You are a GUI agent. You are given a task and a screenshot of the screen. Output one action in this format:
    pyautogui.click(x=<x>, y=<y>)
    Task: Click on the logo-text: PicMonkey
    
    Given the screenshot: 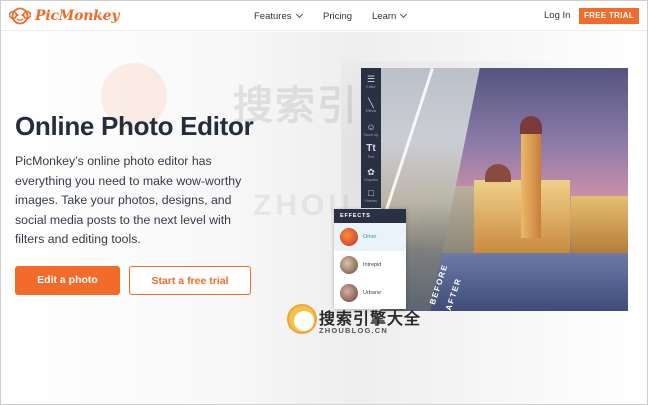 What is the action you would take?
    pyautogui.click(x=77, y=16)
    